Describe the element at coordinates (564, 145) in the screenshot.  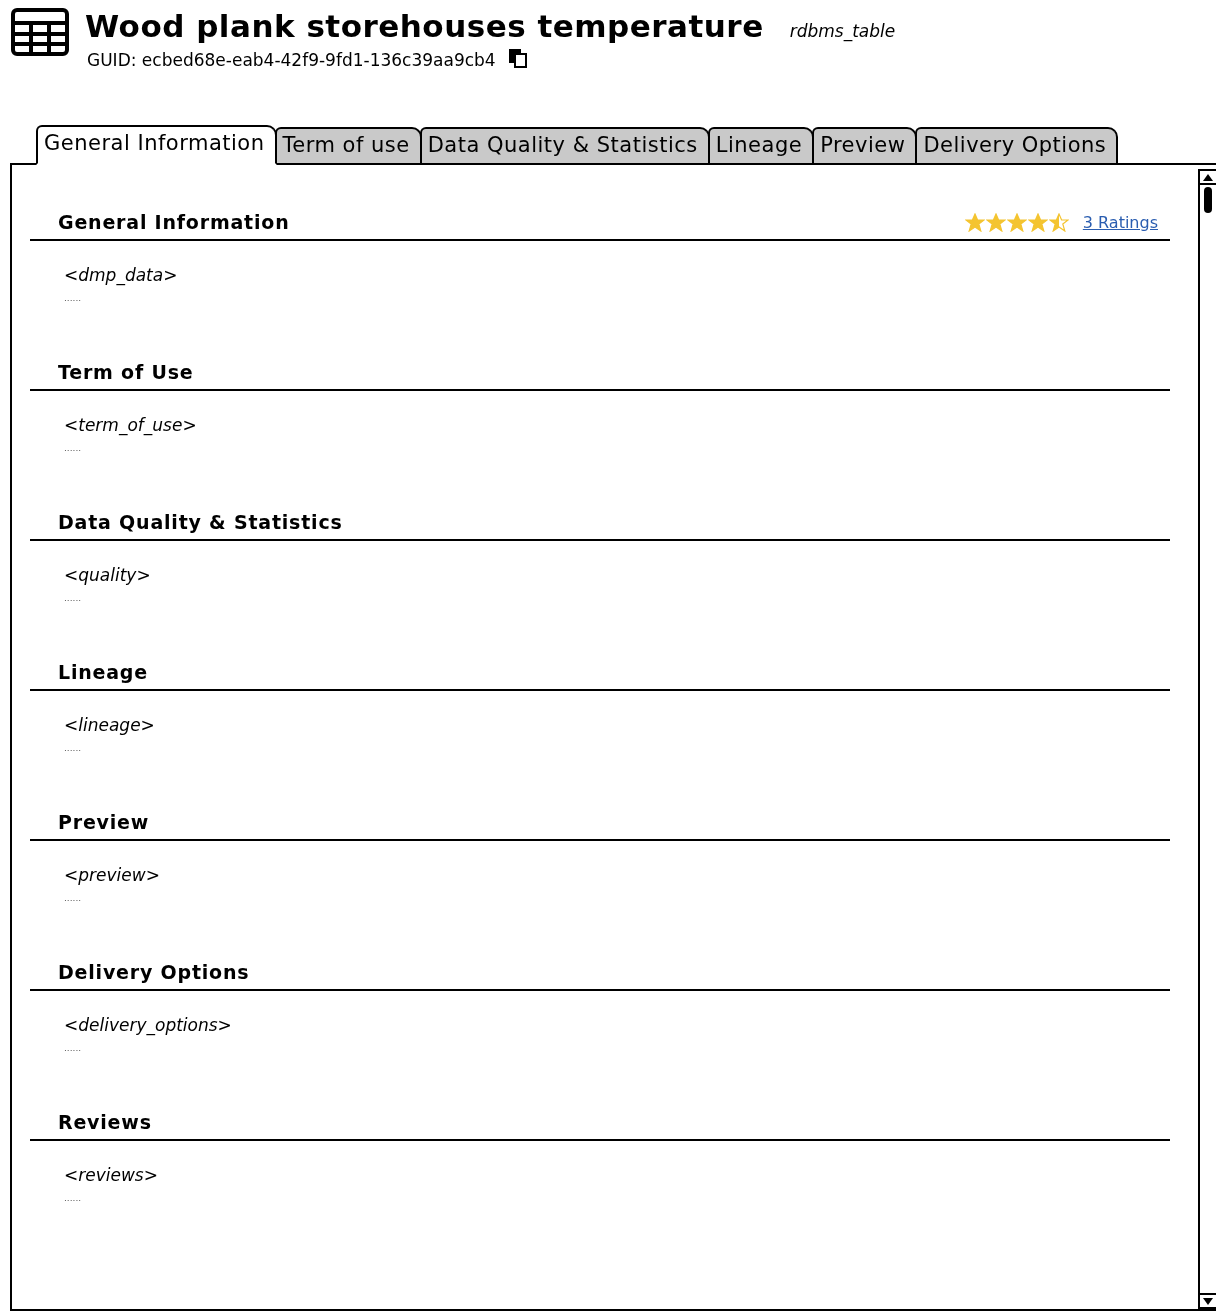
I see `tab: Data Quality & Statistics` at that location.